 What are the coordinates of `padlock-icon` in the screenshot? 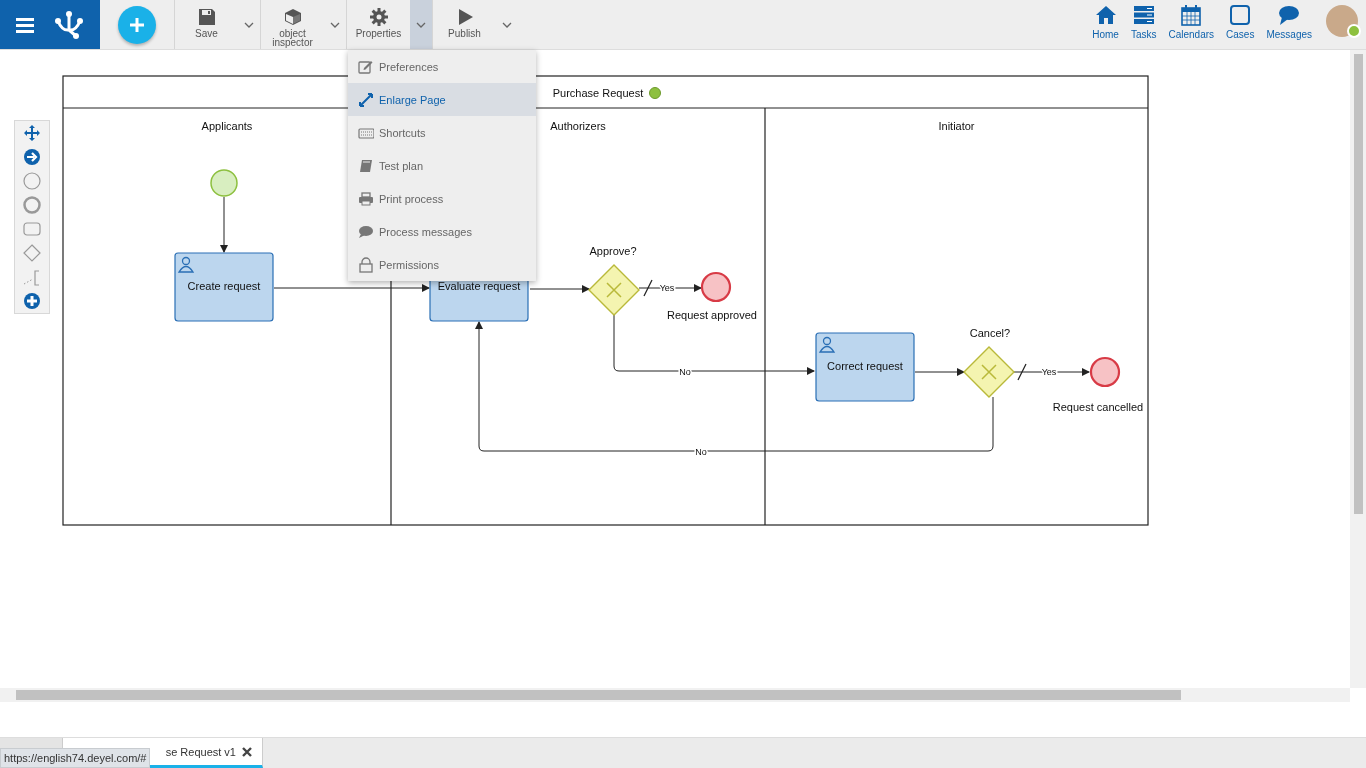 It's located at (366, 264).